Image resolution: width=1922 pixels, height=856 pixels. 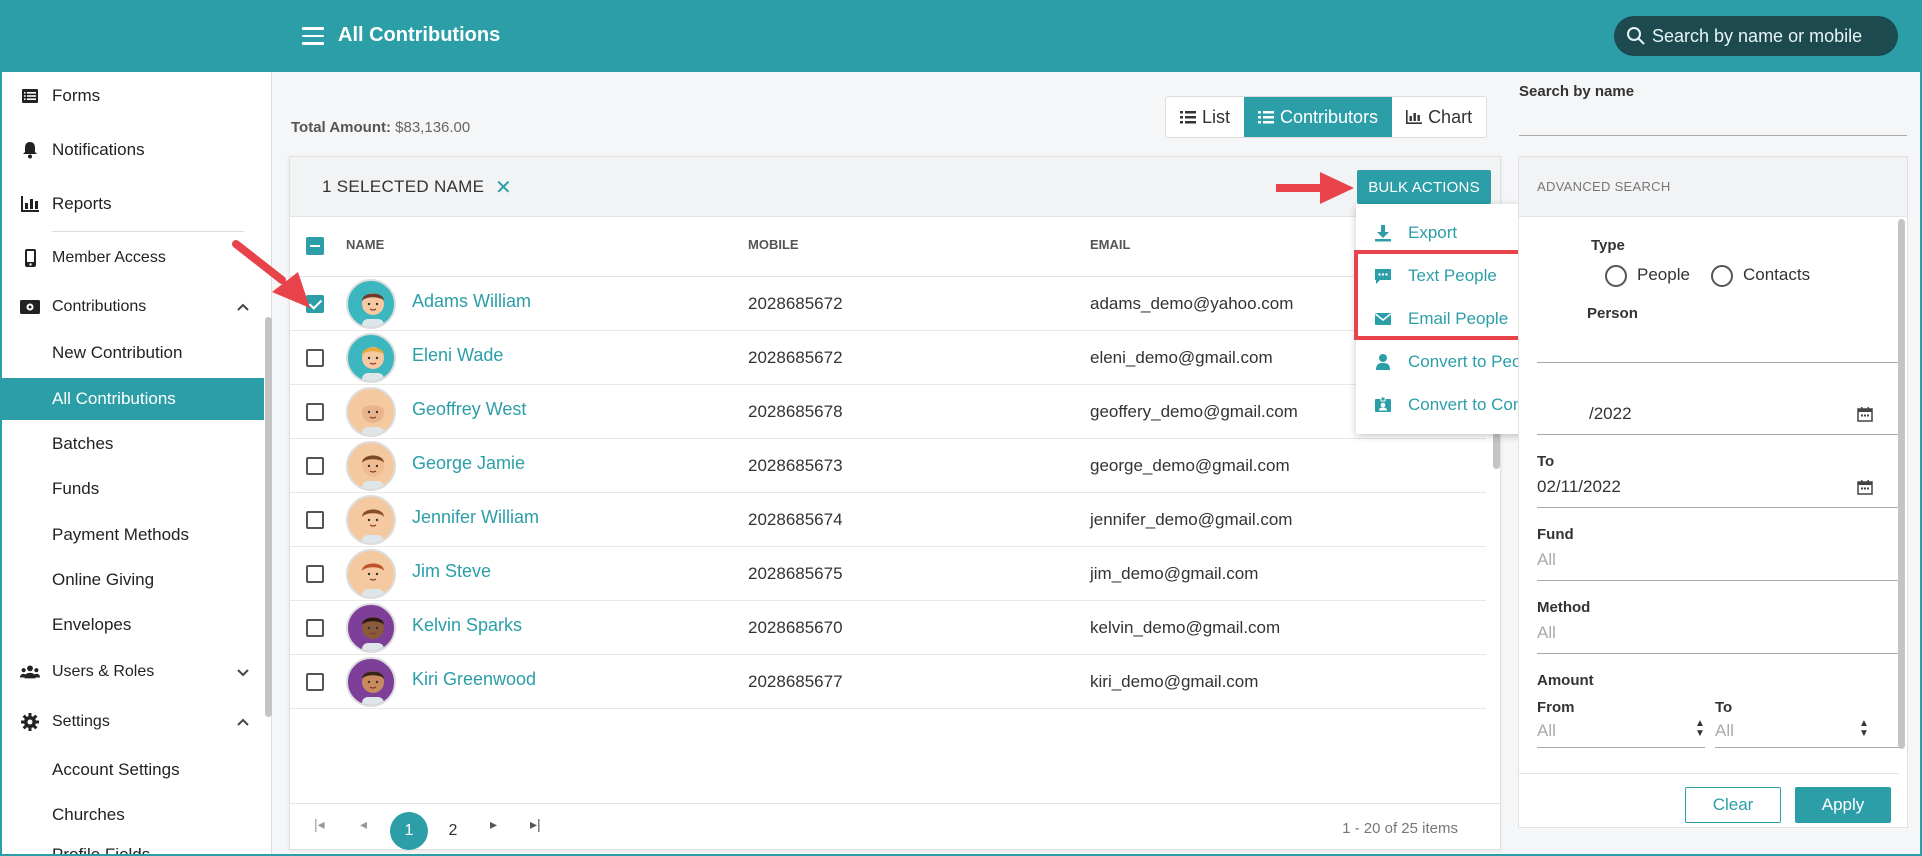 What do you see at coordinates (1450, 116) in the screenshot?
I see `view-chart-label: Chart` at bounding box center [1450, 116].